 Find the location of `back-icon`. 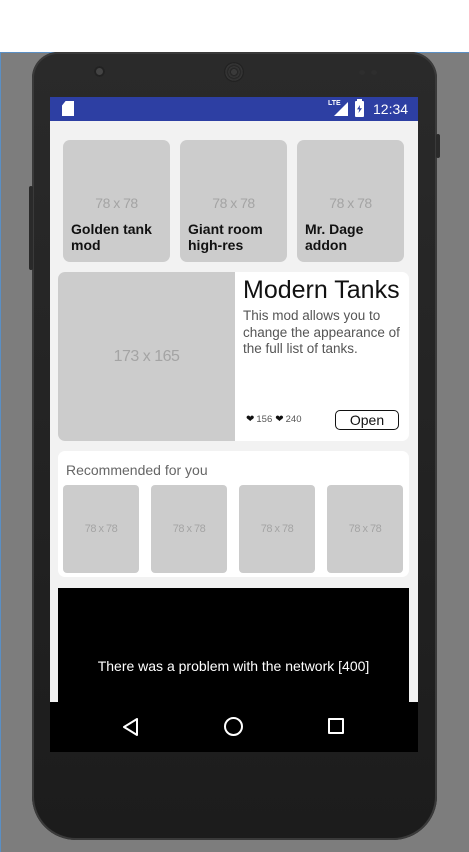

back-icon is located at coordinates (131, 727).